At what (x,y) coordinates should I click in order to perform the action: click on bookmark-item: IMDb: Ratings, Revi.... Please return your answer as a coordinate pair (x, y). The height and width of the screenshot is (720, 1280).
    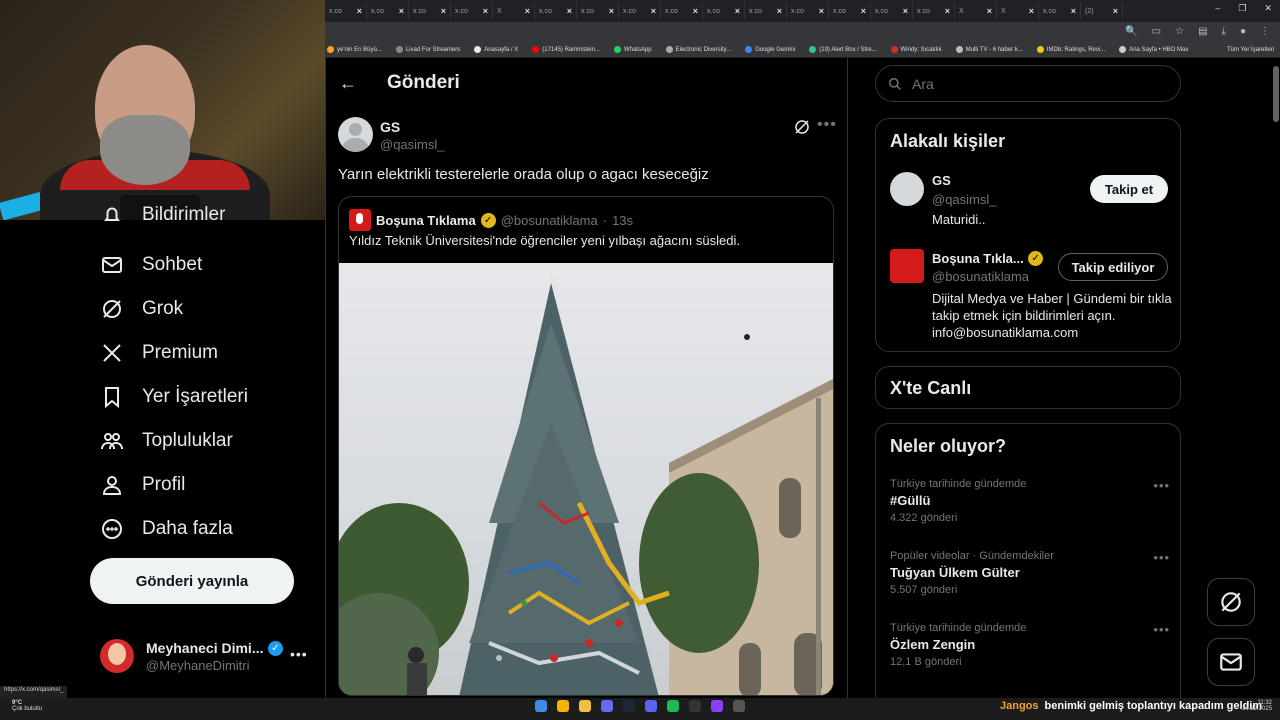
    Looking at the image, I should click on (1070, 49).